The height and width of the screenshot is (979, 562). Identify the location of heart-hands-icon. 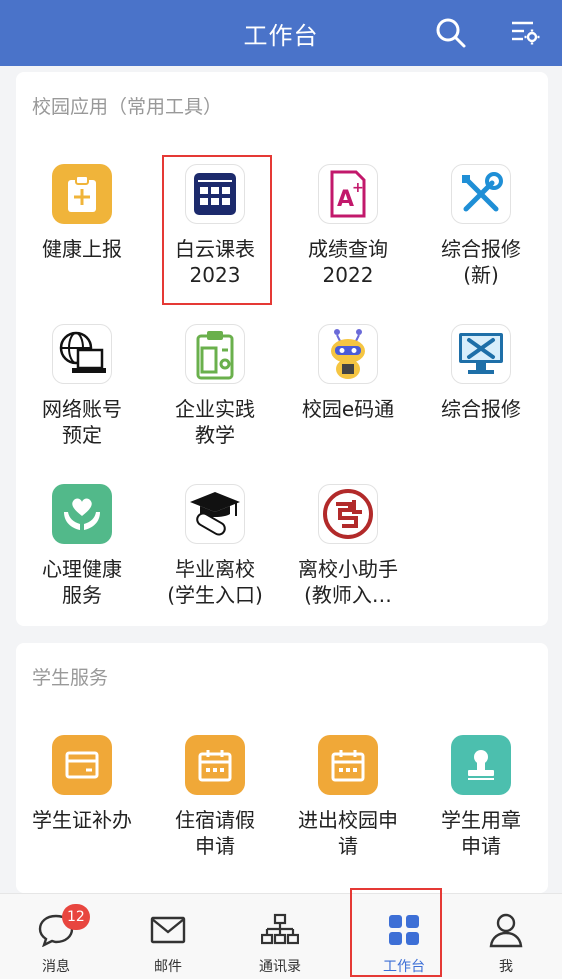
(82, 514).